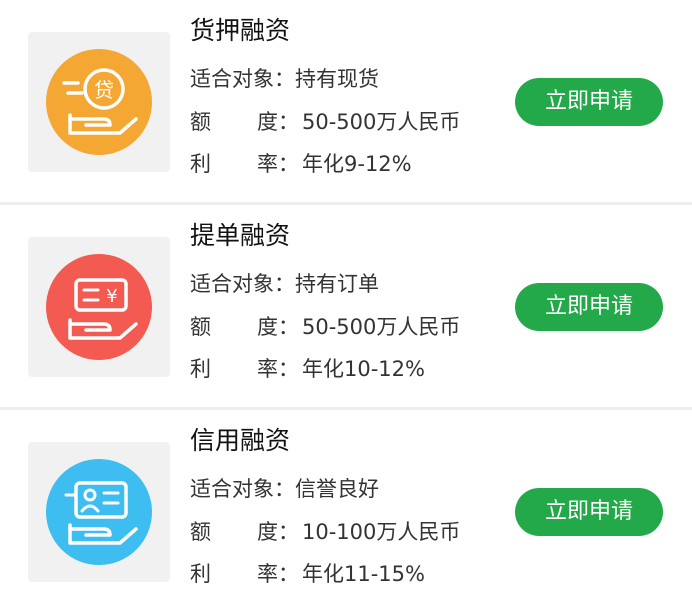 The width and height of the screenshot is (692, 615). Describe the element at coordinates (363, 574) in the screenshot. I see `rate-value: 年化11-15%` at that location.